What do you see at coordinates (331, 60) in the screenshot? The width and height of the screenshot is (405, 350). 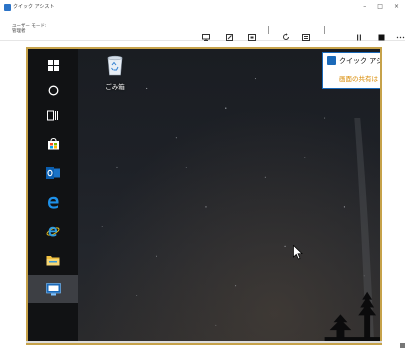 I see `quick-assist-window-icon` at bounding box center [331, 60].